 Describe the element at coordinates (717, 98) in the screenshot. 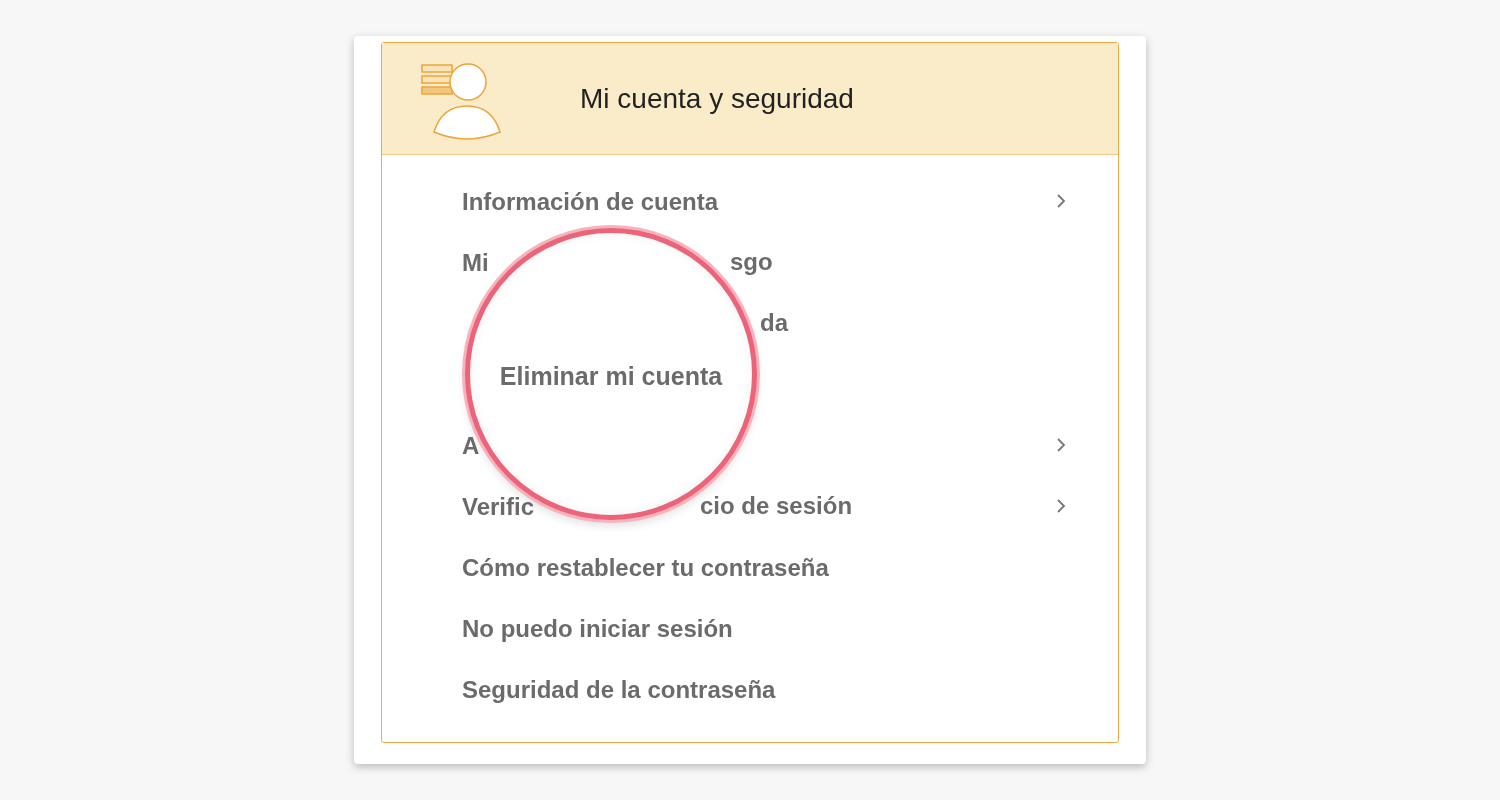

I see `section-title: Mi cuenta y seguridad` at that location.